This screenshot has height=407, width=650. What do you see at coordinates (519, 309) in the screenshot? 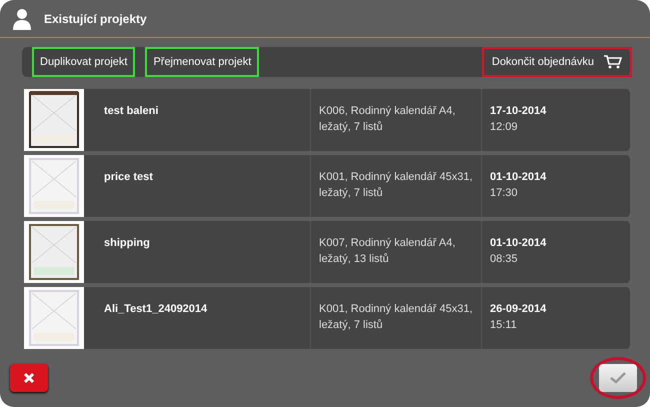
I see `project-date: 26-09-2014` at bounding box center [519, 309].